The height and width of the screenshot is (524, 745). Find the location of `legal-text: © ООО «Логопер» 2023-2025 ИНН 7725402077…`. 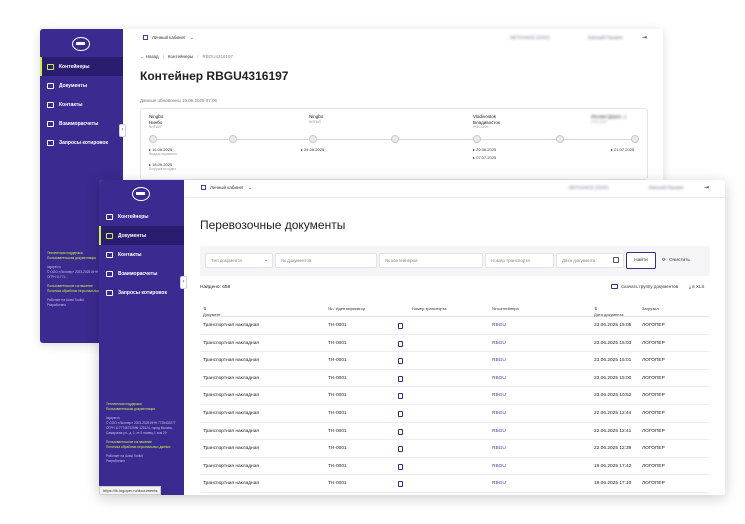

legal-text: © ООО «Логопер» 2023-2025 ИНН 7725402077… is located at coordinates (141, 428).